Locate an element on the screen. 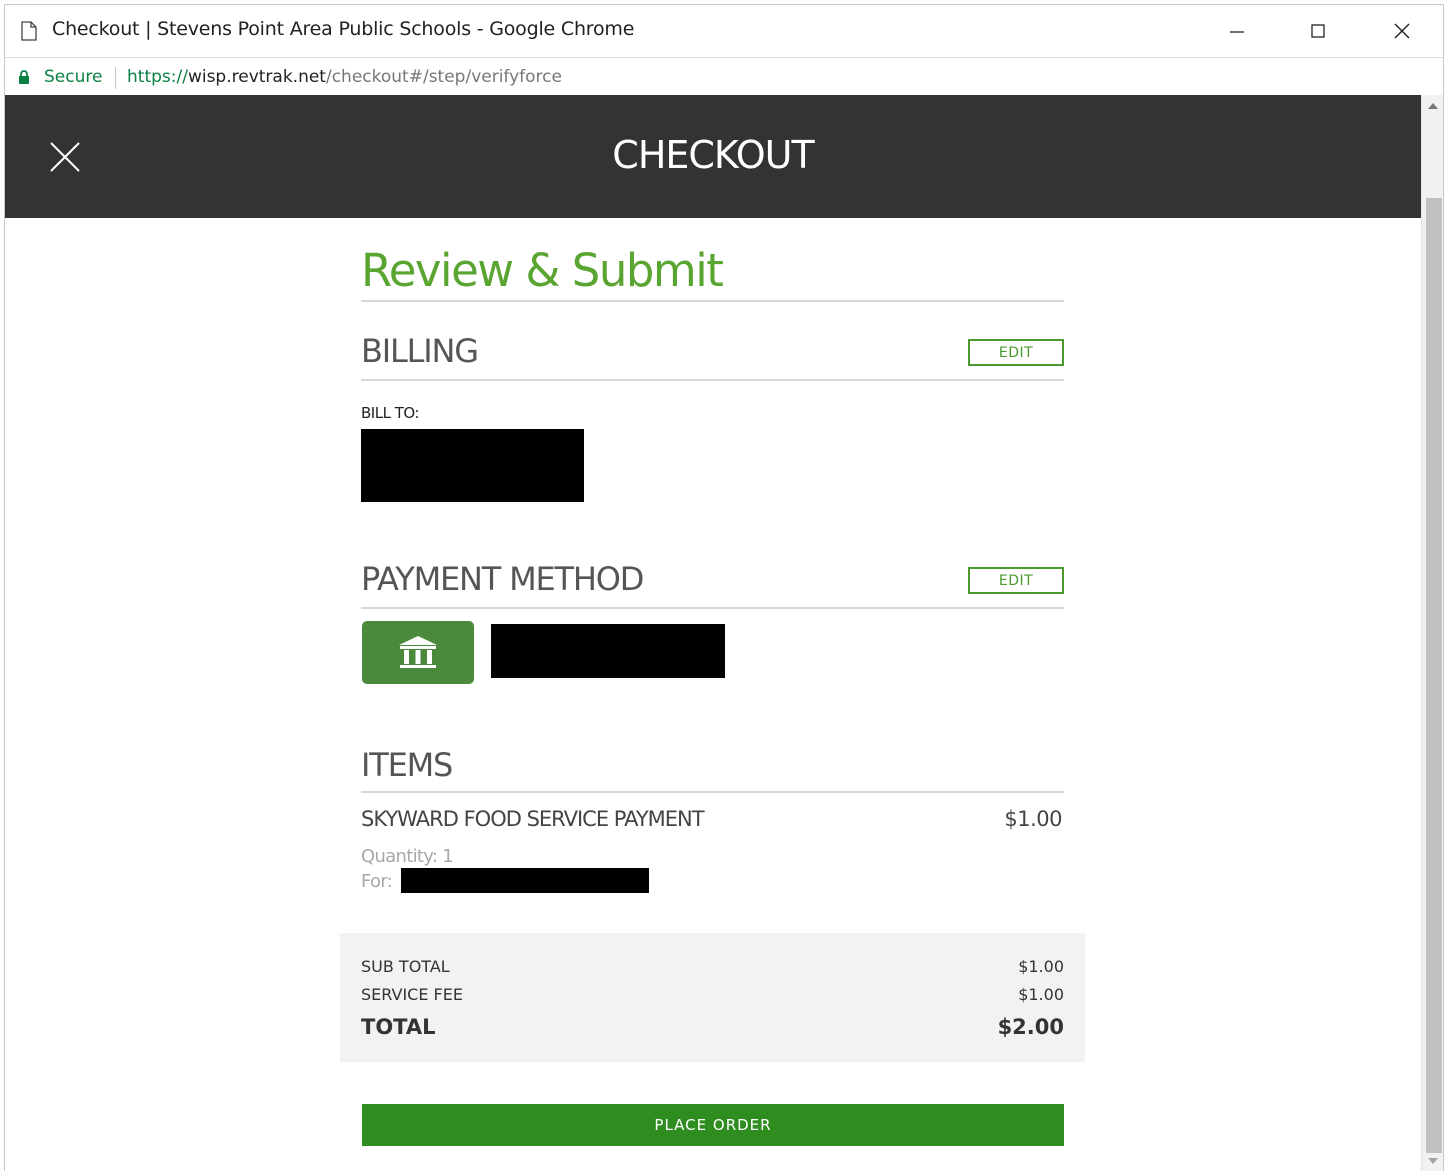 The image size is (1450, 1171). total-value: $2.00 is located at coordinates (1030, 1027).